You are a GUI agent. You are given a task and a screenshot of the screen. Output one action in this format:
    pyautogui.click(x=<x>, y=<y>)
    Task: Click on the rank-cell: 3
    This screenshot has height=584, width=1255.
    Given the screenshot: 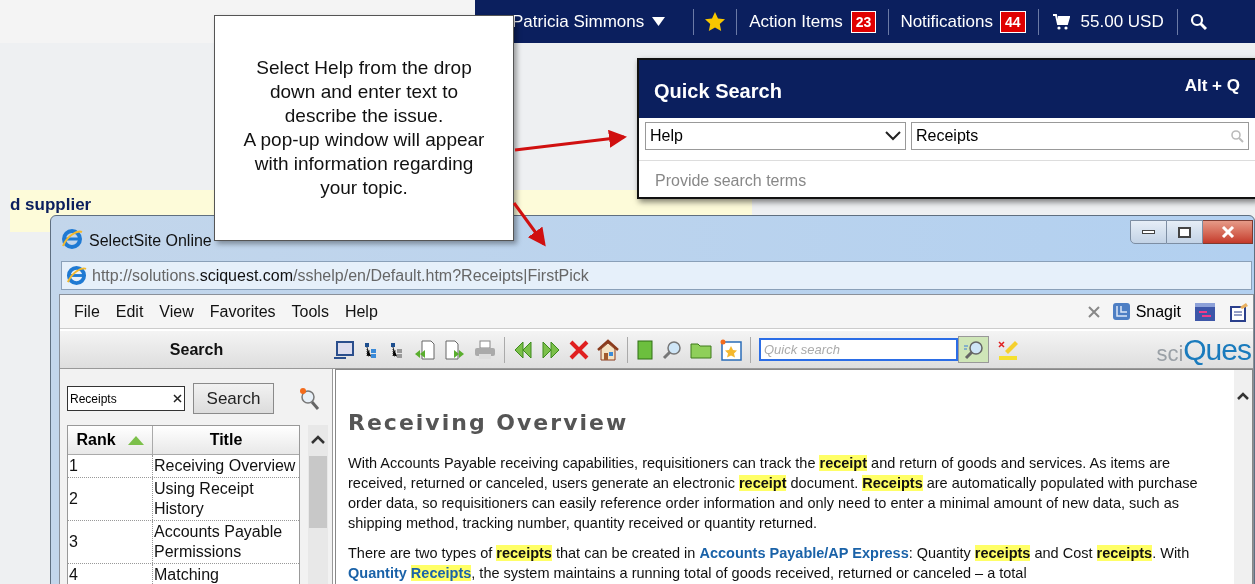 What is the action you would take?
    pyautogui.click(x=110, y=542)
    